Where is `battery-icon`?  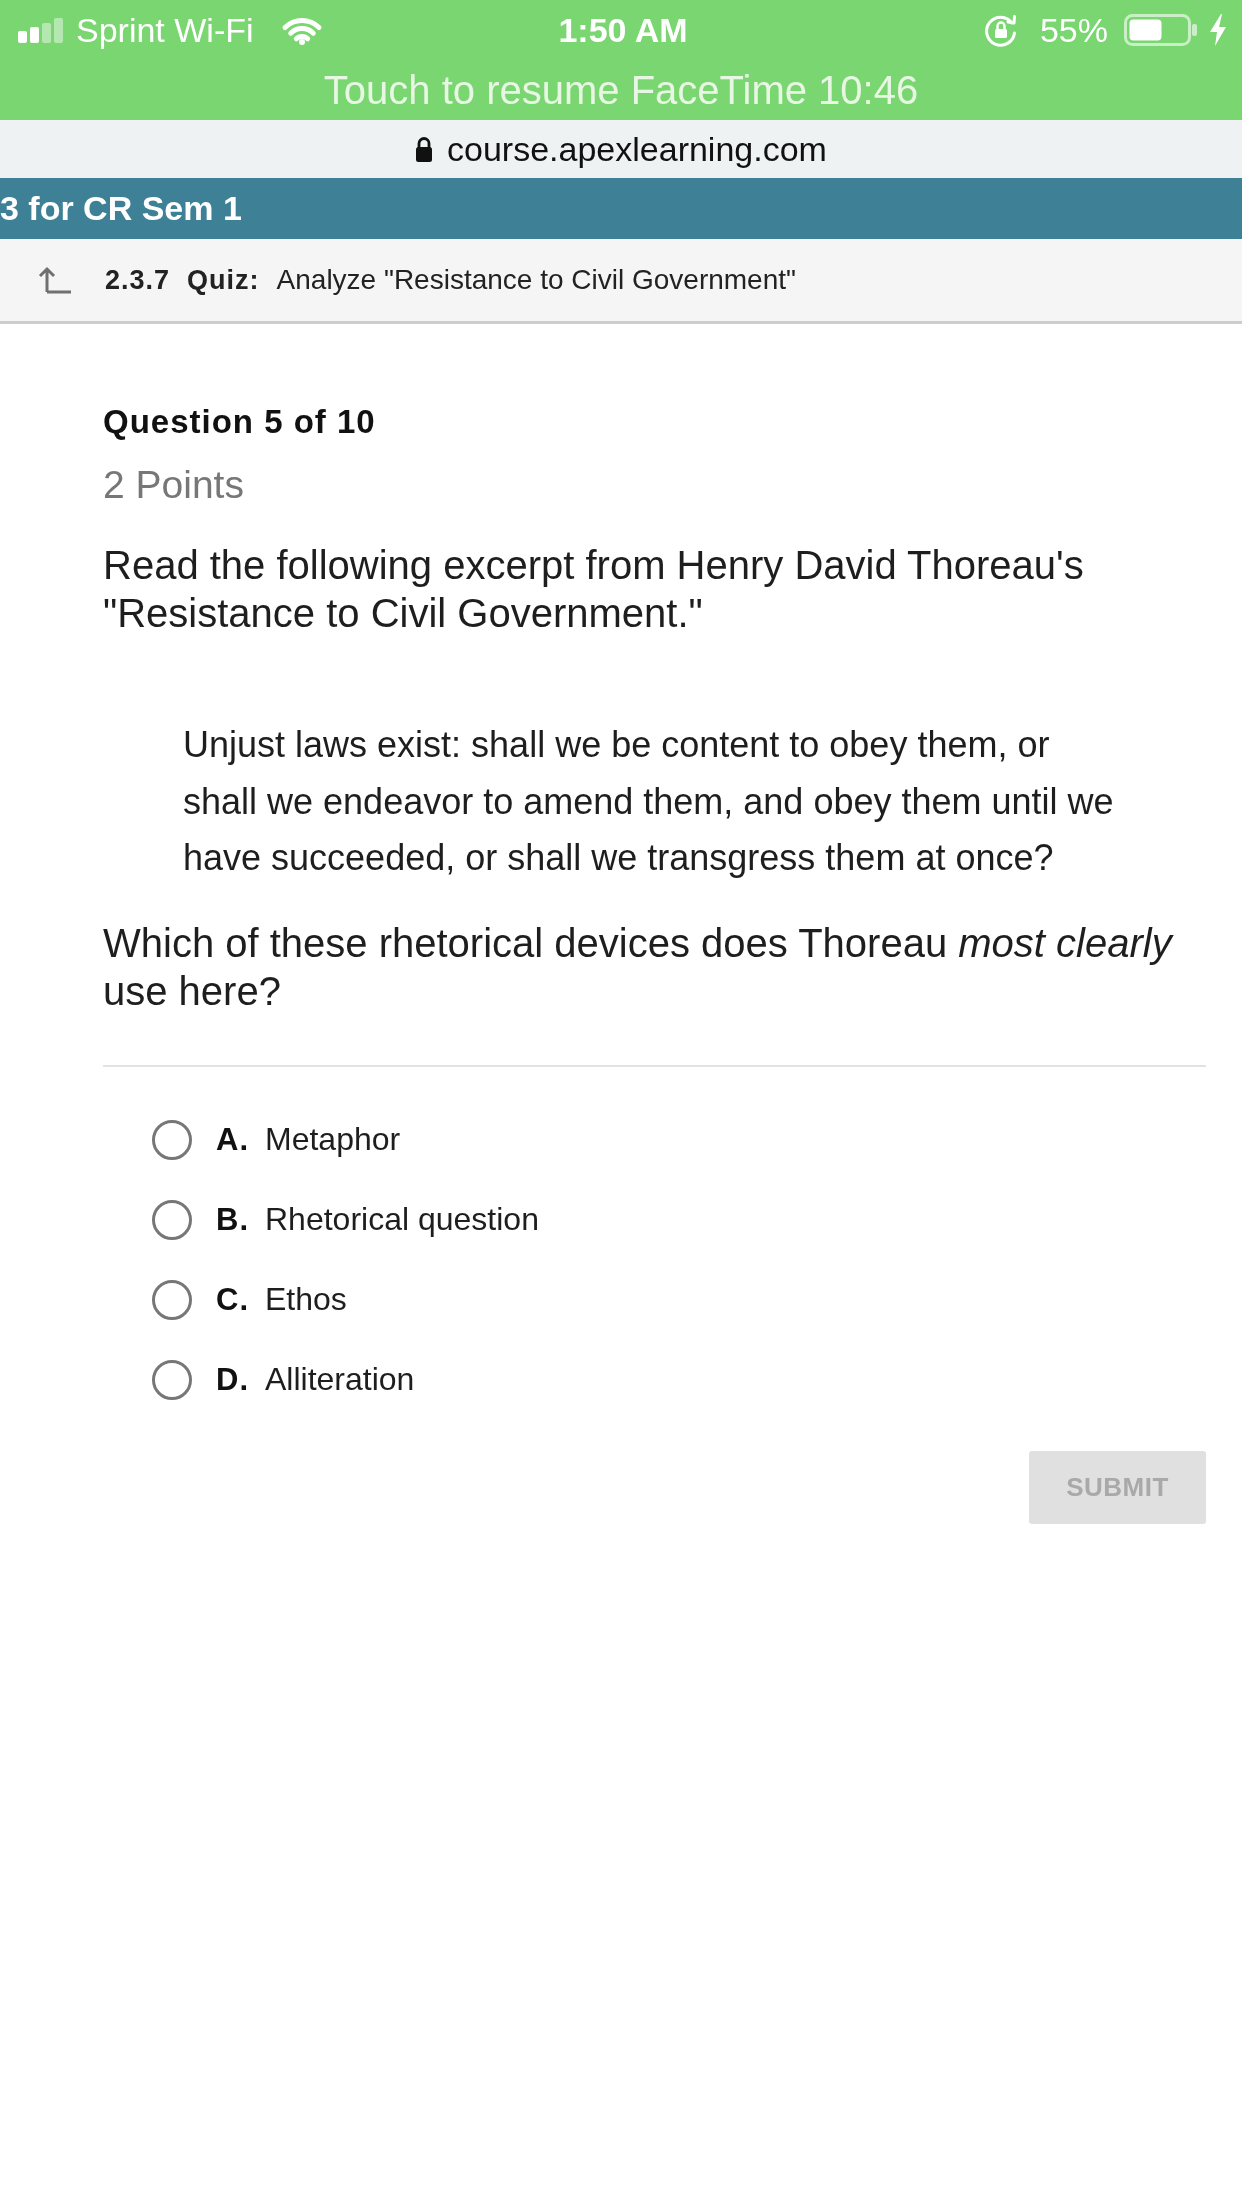
battery-icon is located at coordinates (1161, 30).